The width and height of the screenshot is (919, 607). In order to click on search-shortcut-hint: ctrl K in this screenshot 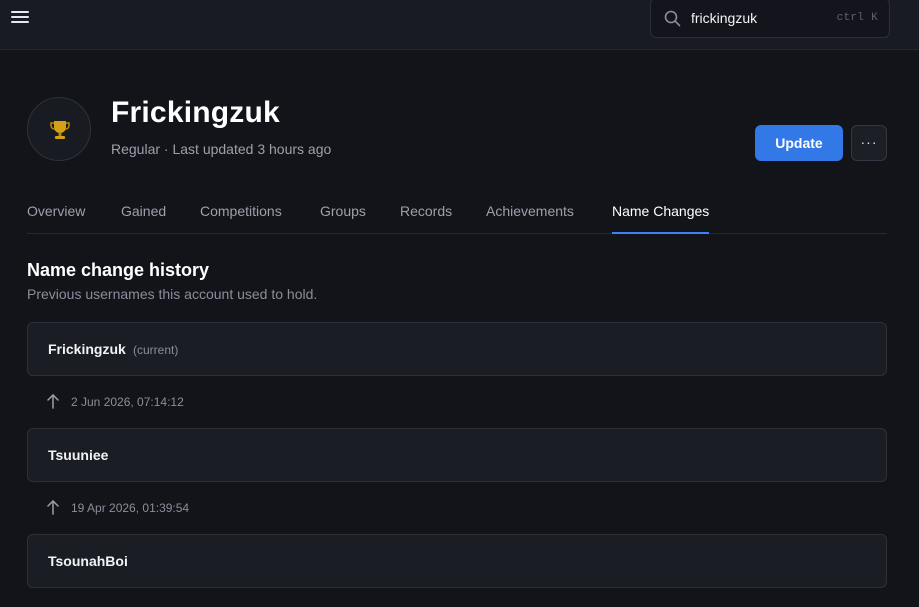, I will do `click(857, 18)`.